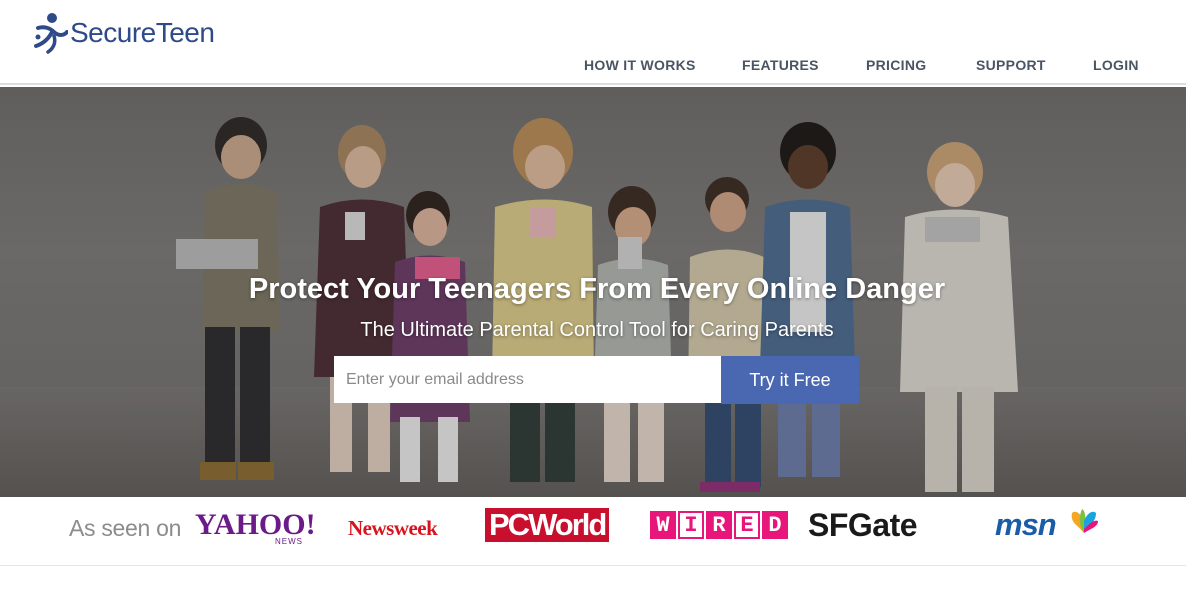 The image size is (1186, 593). Describe the element at coordinates (640, 65) in the screenshot. I see `nav-how-it-works: HOW IT WORKS` at that location.